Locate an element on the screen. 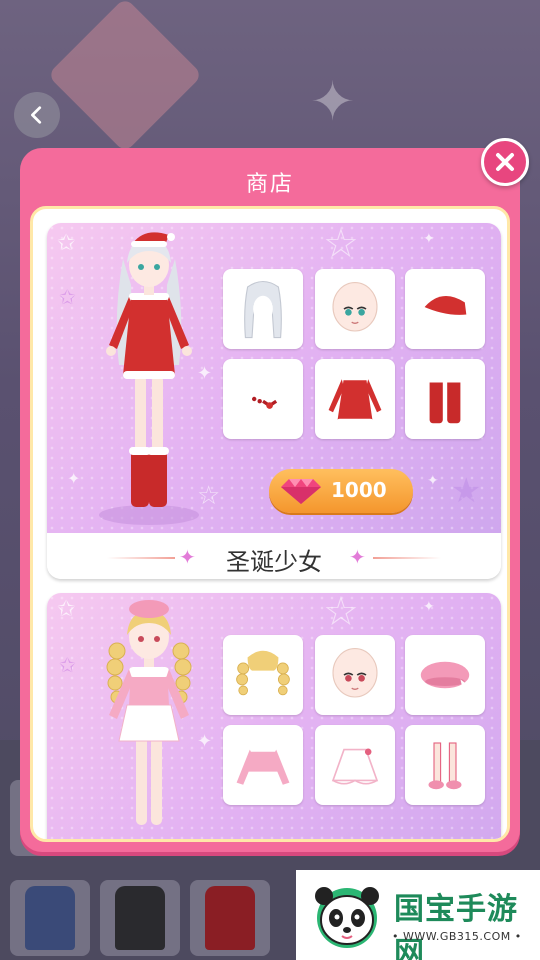 This screenshot has height=960, width=540. item-tile-accessory is located at coordinates (263, 399).